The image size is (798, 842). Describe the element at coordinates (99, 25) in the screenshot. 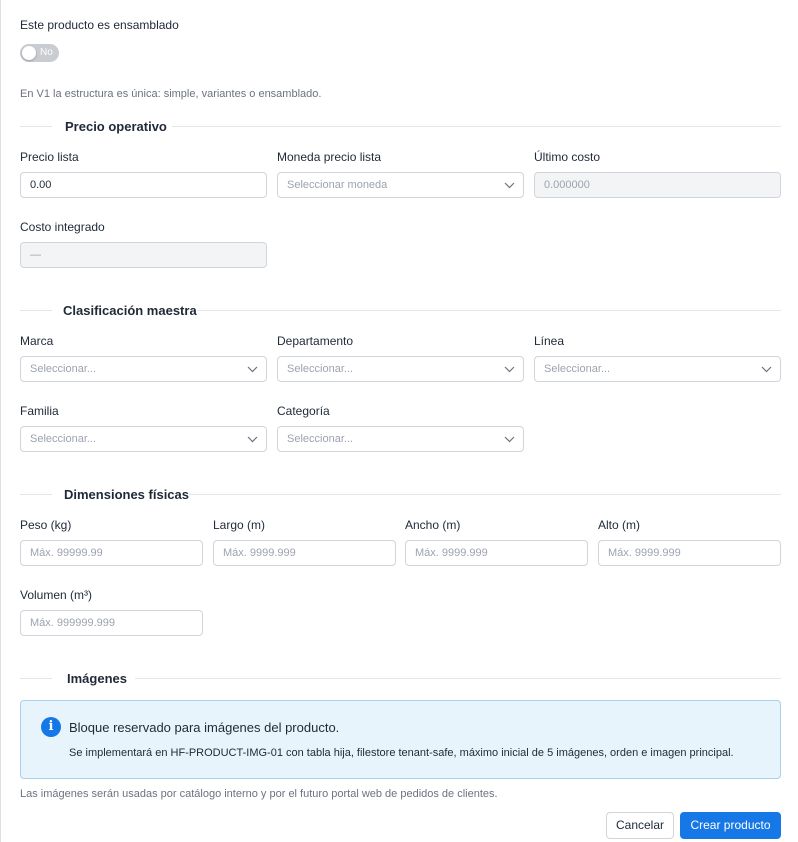

I see `assembled-label: Este producto es ensamblado` at that location.